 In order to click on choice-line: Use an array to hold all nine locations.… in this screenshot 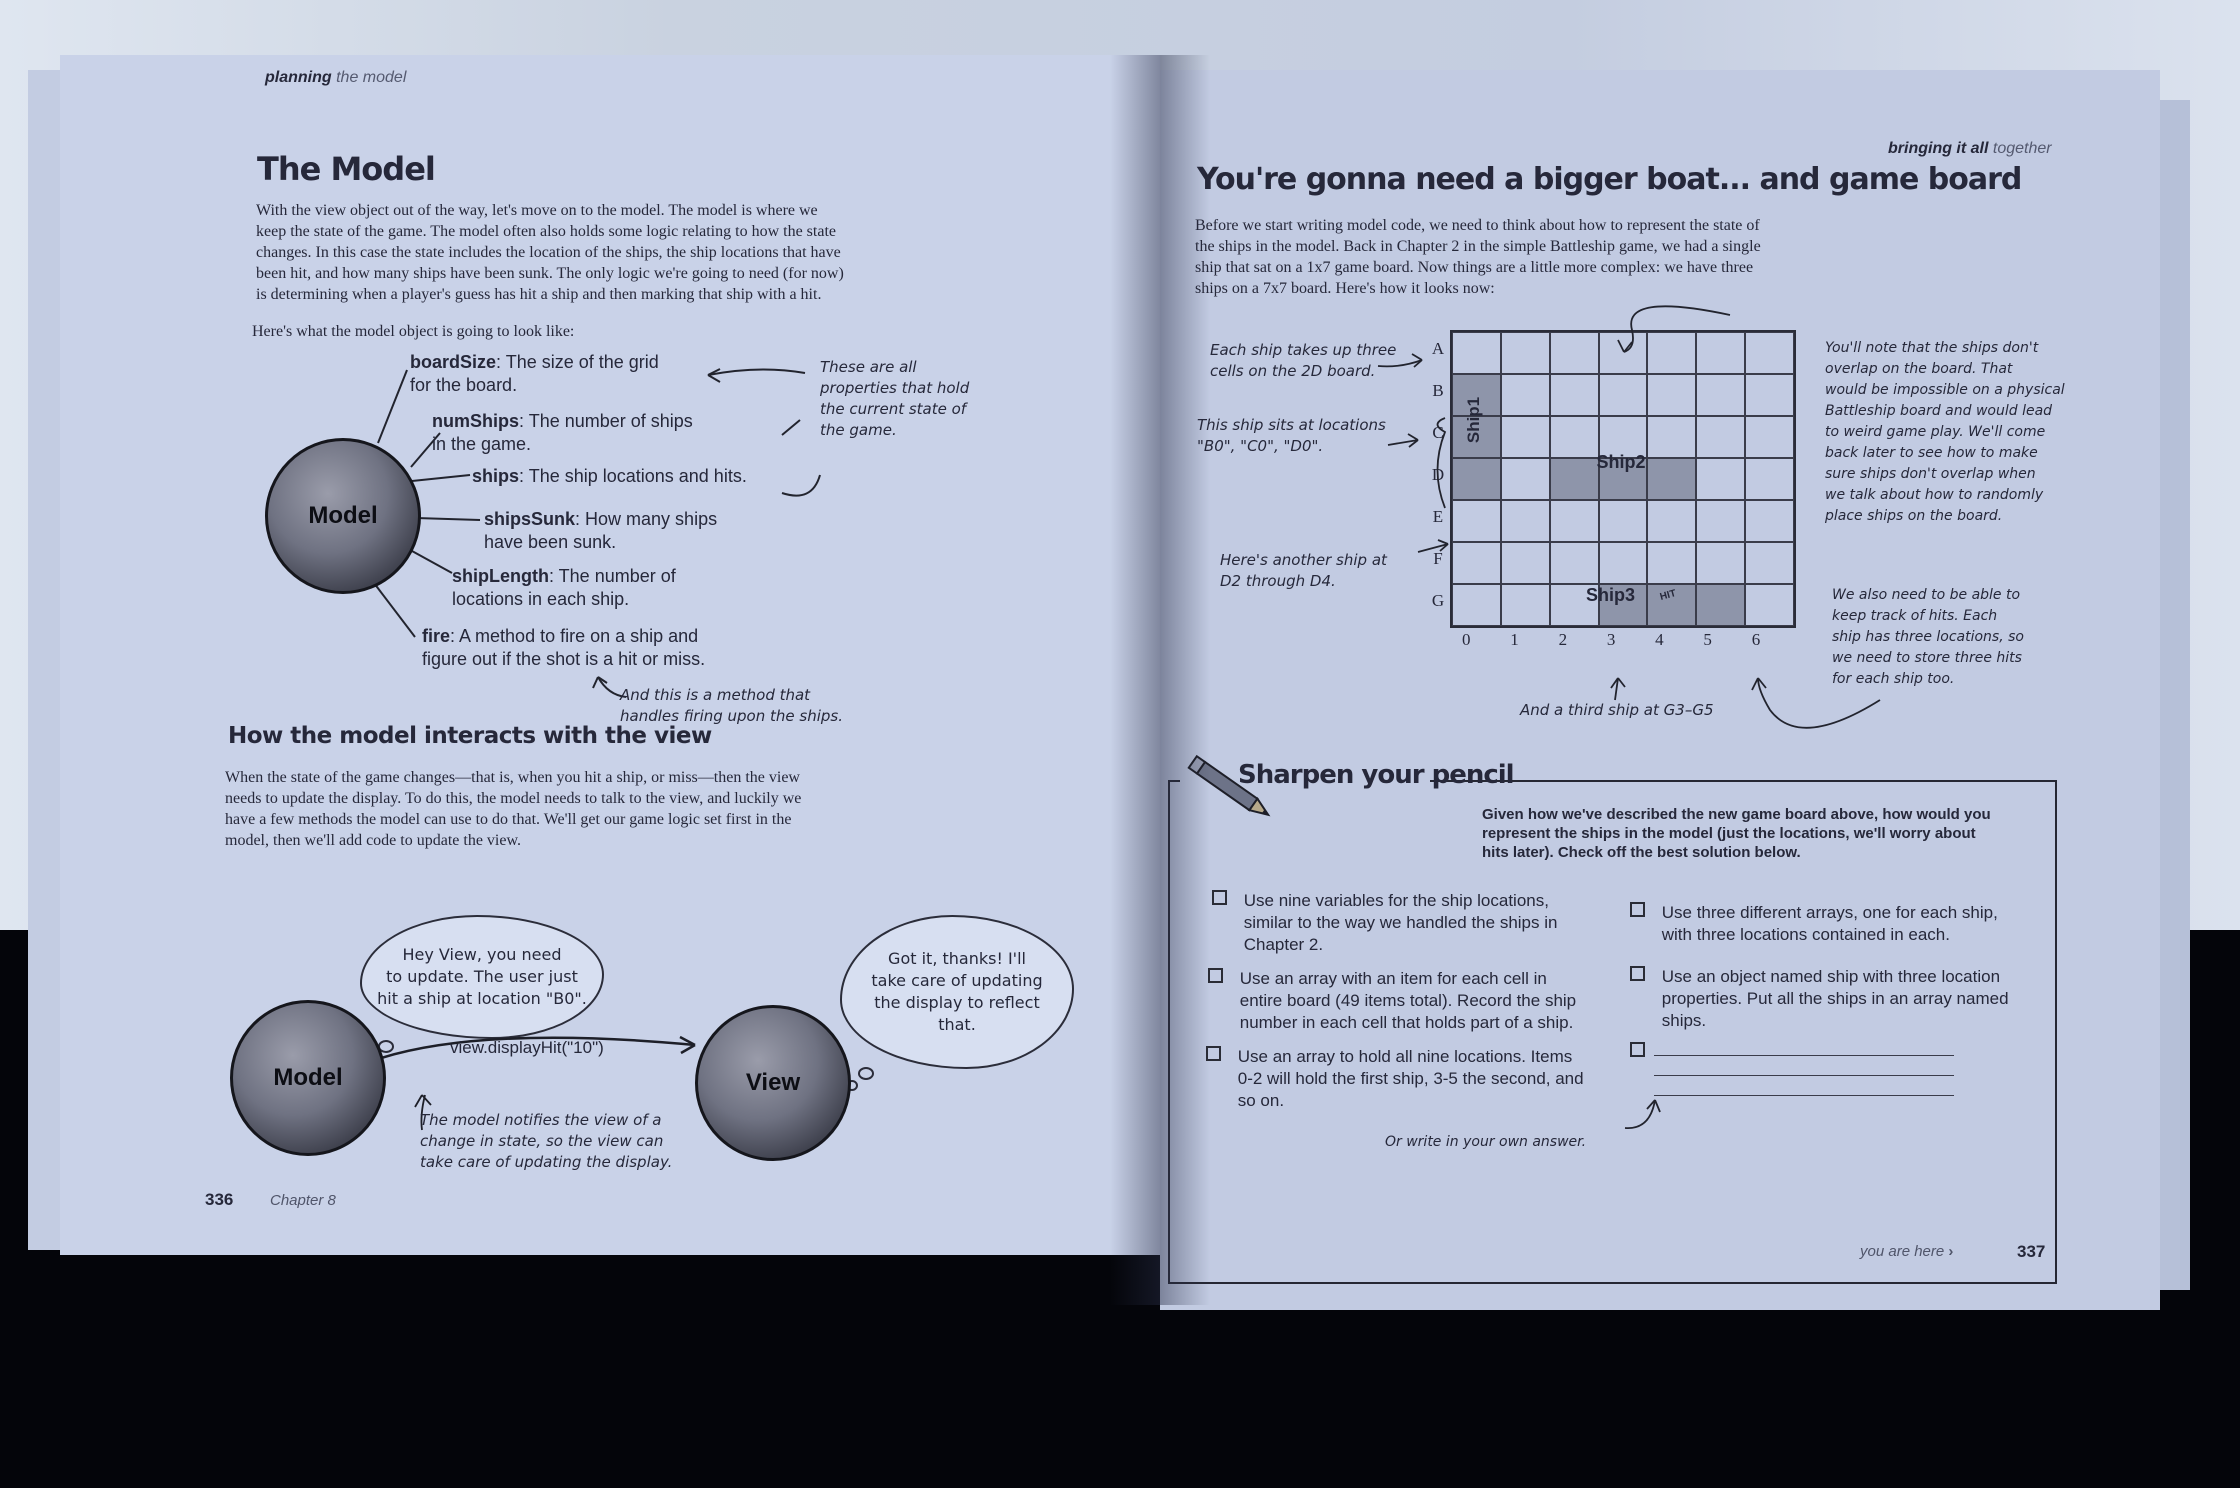, I will do `click(1405, 1056)`.